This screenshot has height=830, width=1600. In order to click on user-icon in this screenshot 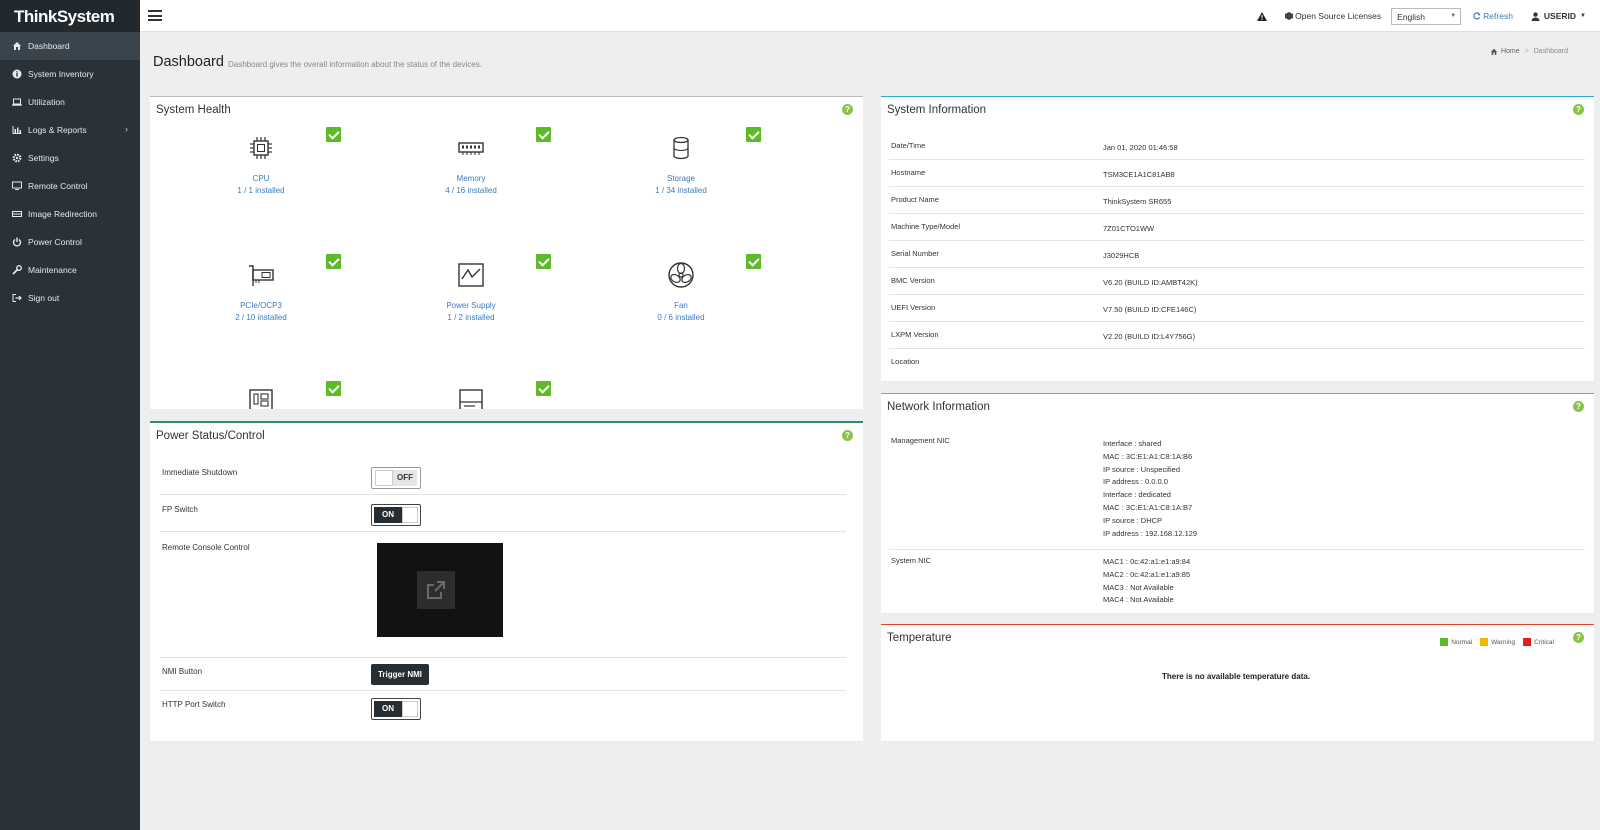, I will do `click(1535, 16)`.